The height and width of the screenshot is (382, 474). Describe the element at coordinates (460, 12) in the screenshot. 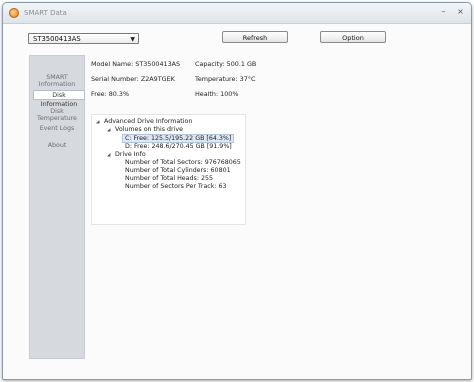

I see `close-icon: ×` at that location.